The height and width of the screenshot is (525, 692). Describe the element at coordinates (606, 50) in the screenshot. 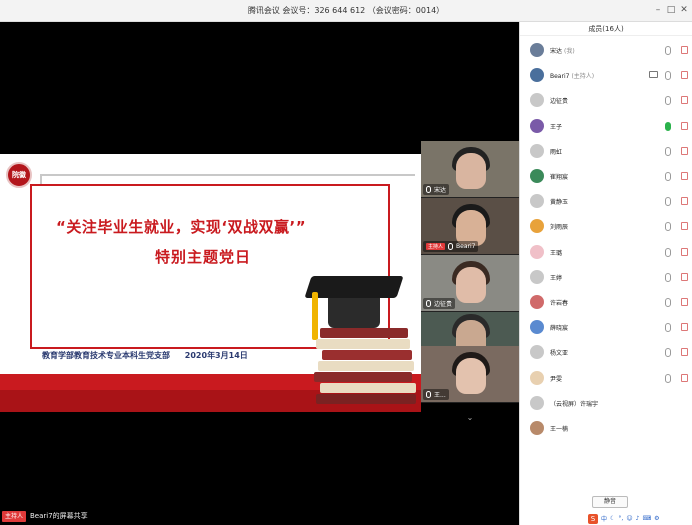

I see `member-row: 宋达 (我)` at that location.